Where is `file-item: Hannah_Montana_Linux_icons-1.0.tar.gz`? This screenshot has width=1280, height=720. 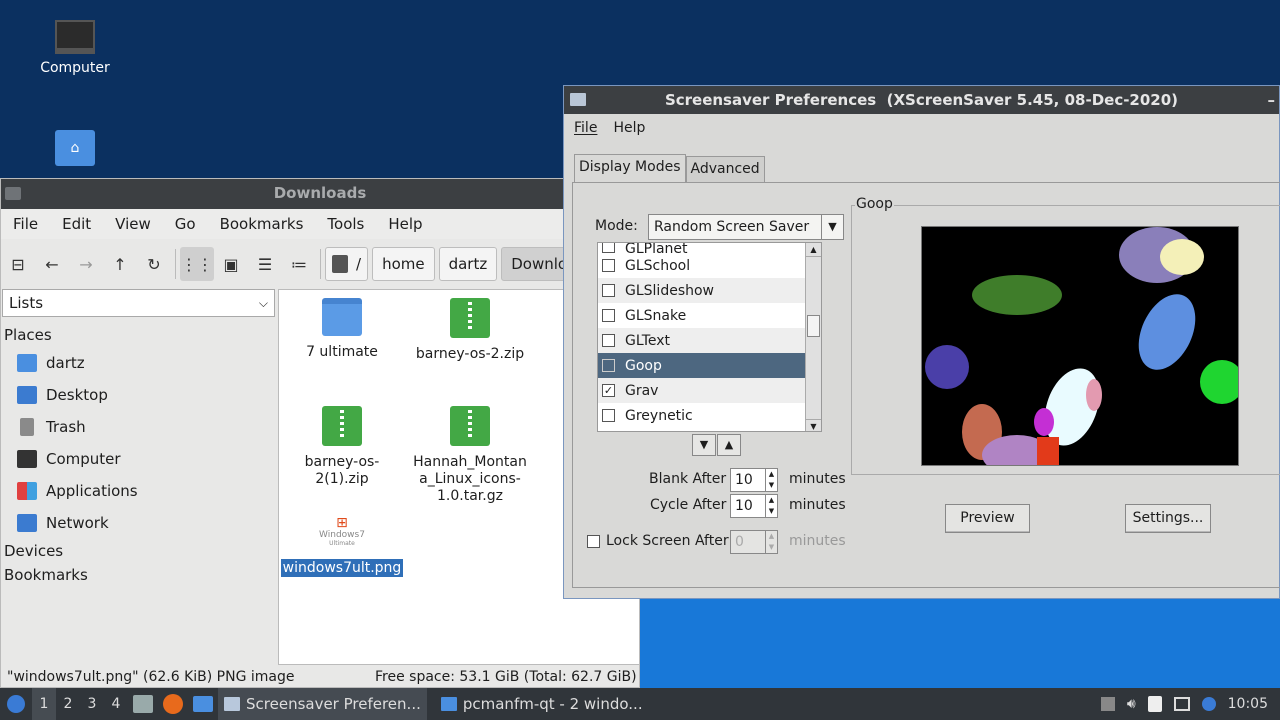
file-item: Hannah_Montana_Linux_icons-1.0.tar.gz is located at coordinates (470, 455).